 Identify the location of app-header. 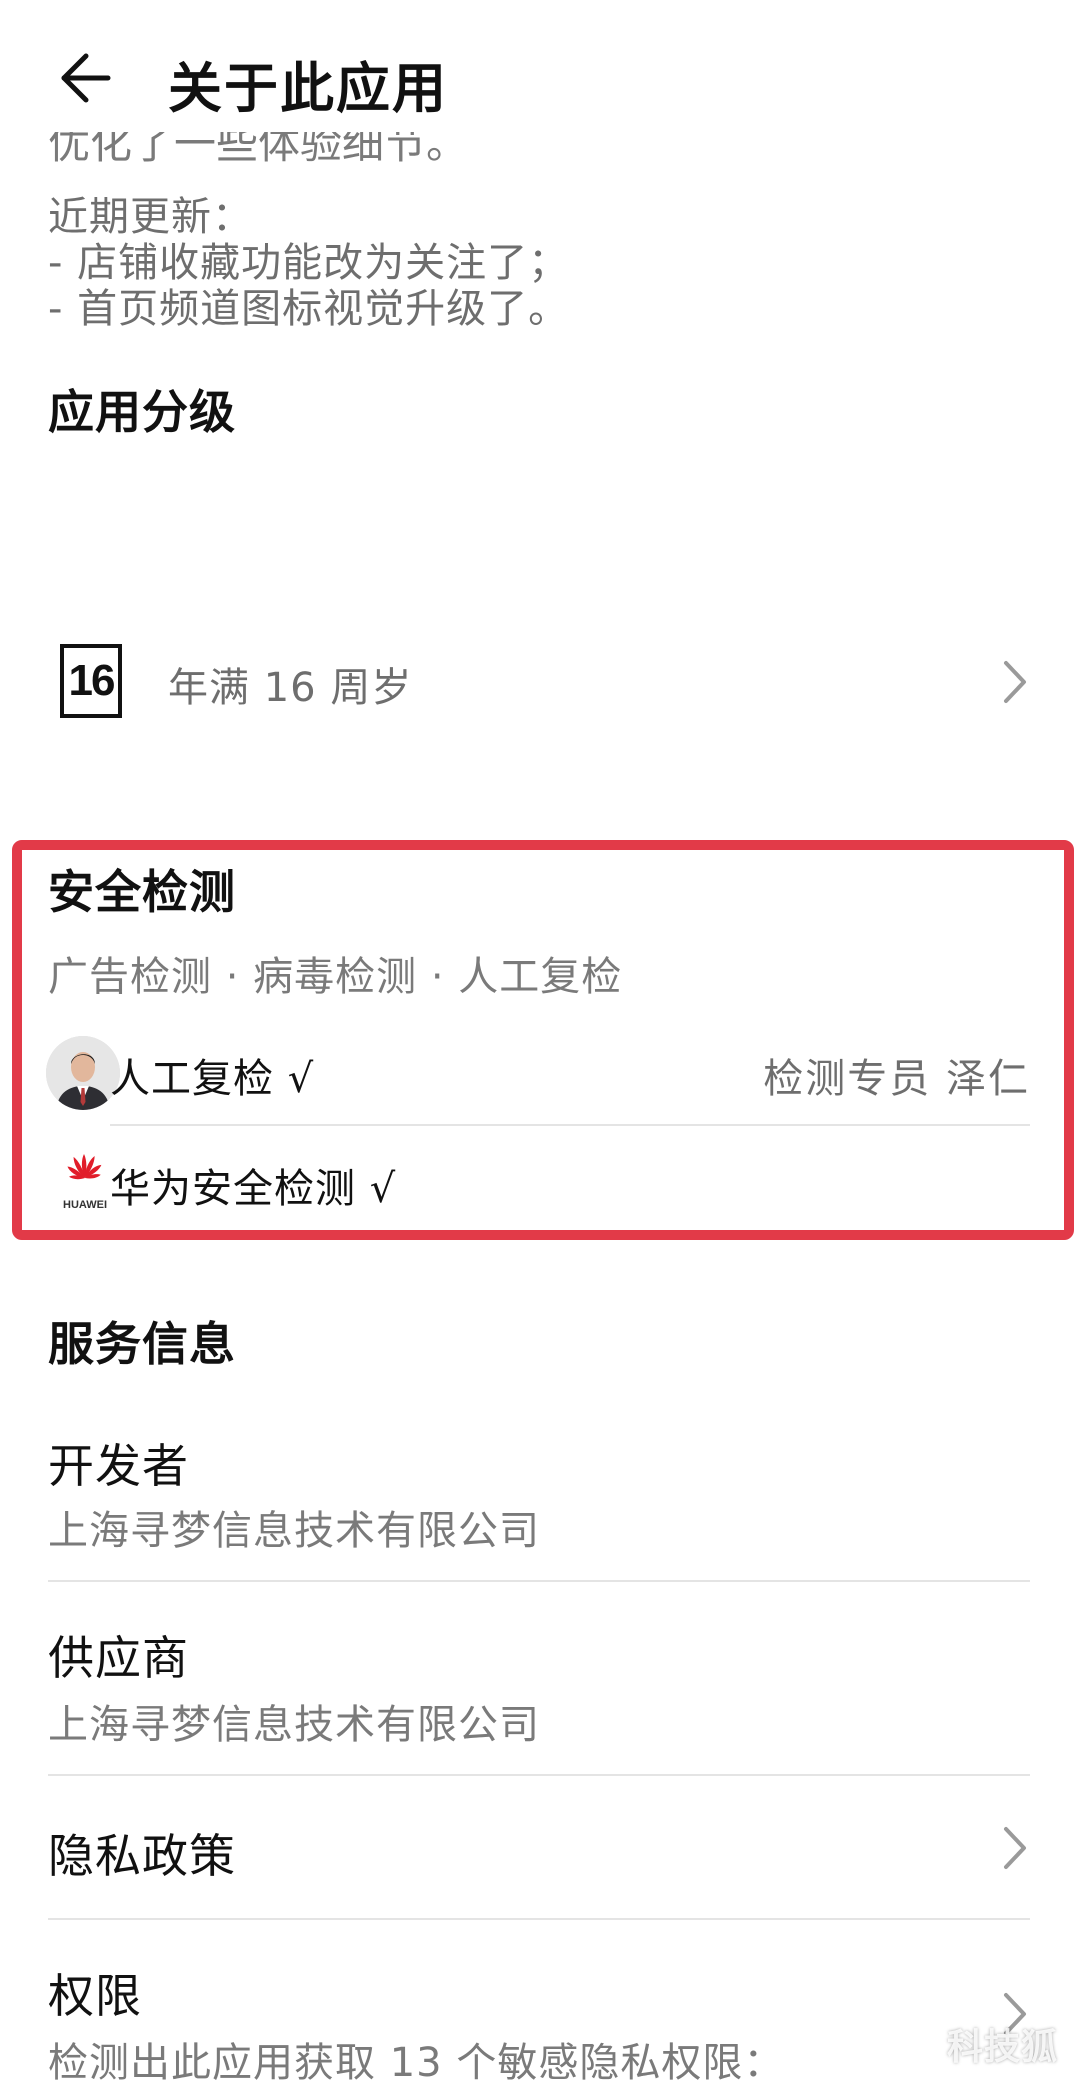
(540, 75).